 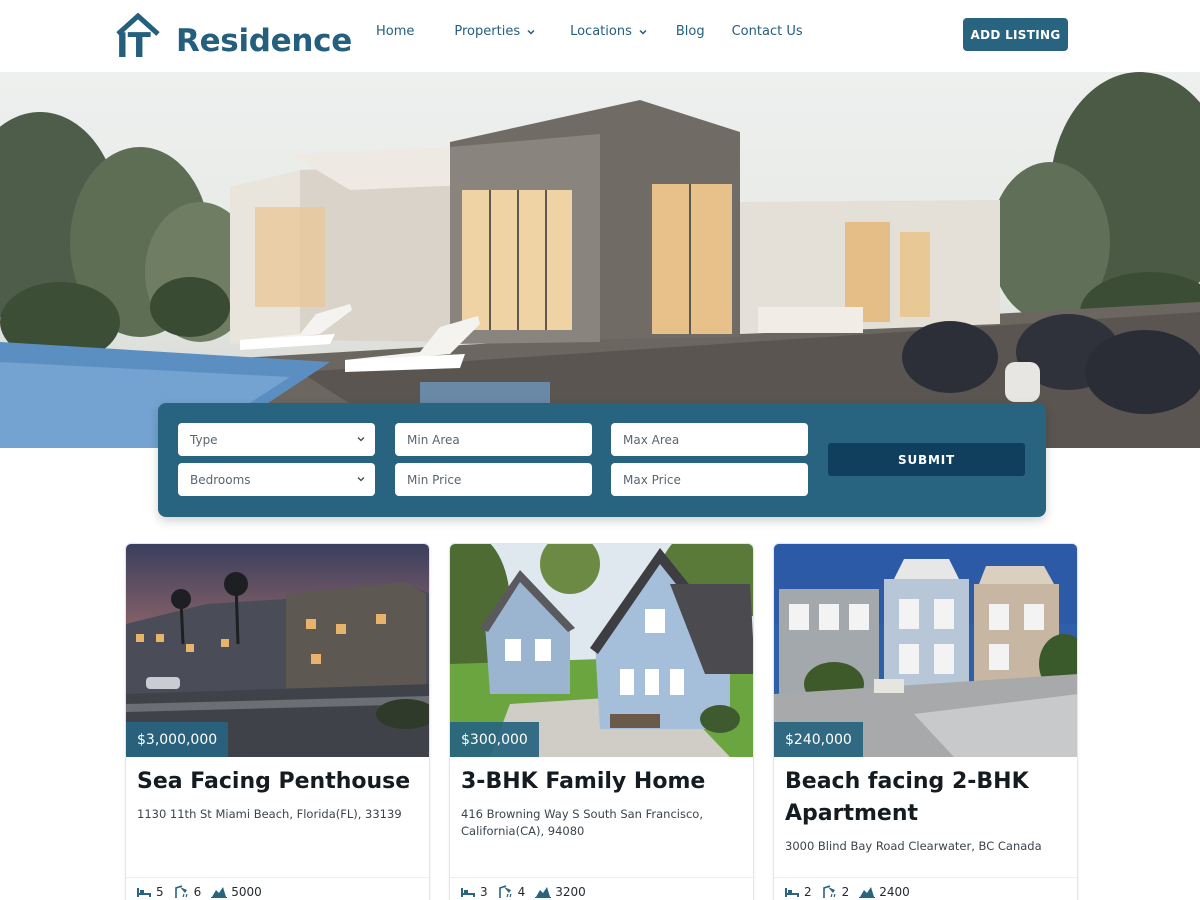 I want to click on nav-item-label: Locations, so click(x=601, y=31).